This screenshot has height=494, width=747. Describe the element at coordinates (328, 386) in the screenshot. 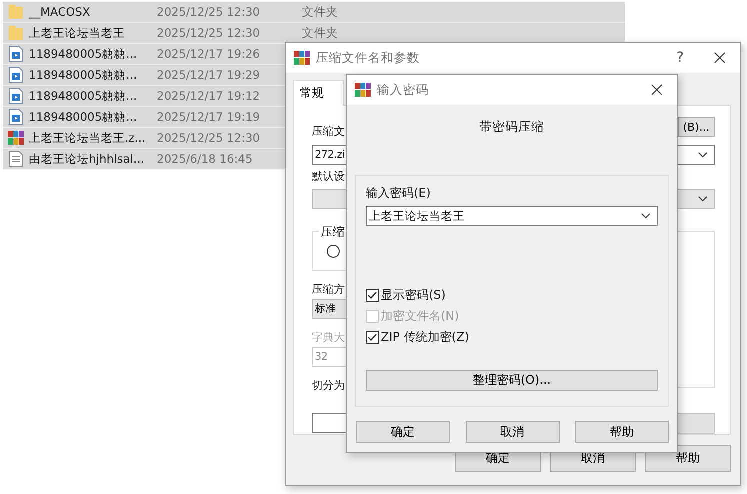

I see `field-label: 切分为` at that location.